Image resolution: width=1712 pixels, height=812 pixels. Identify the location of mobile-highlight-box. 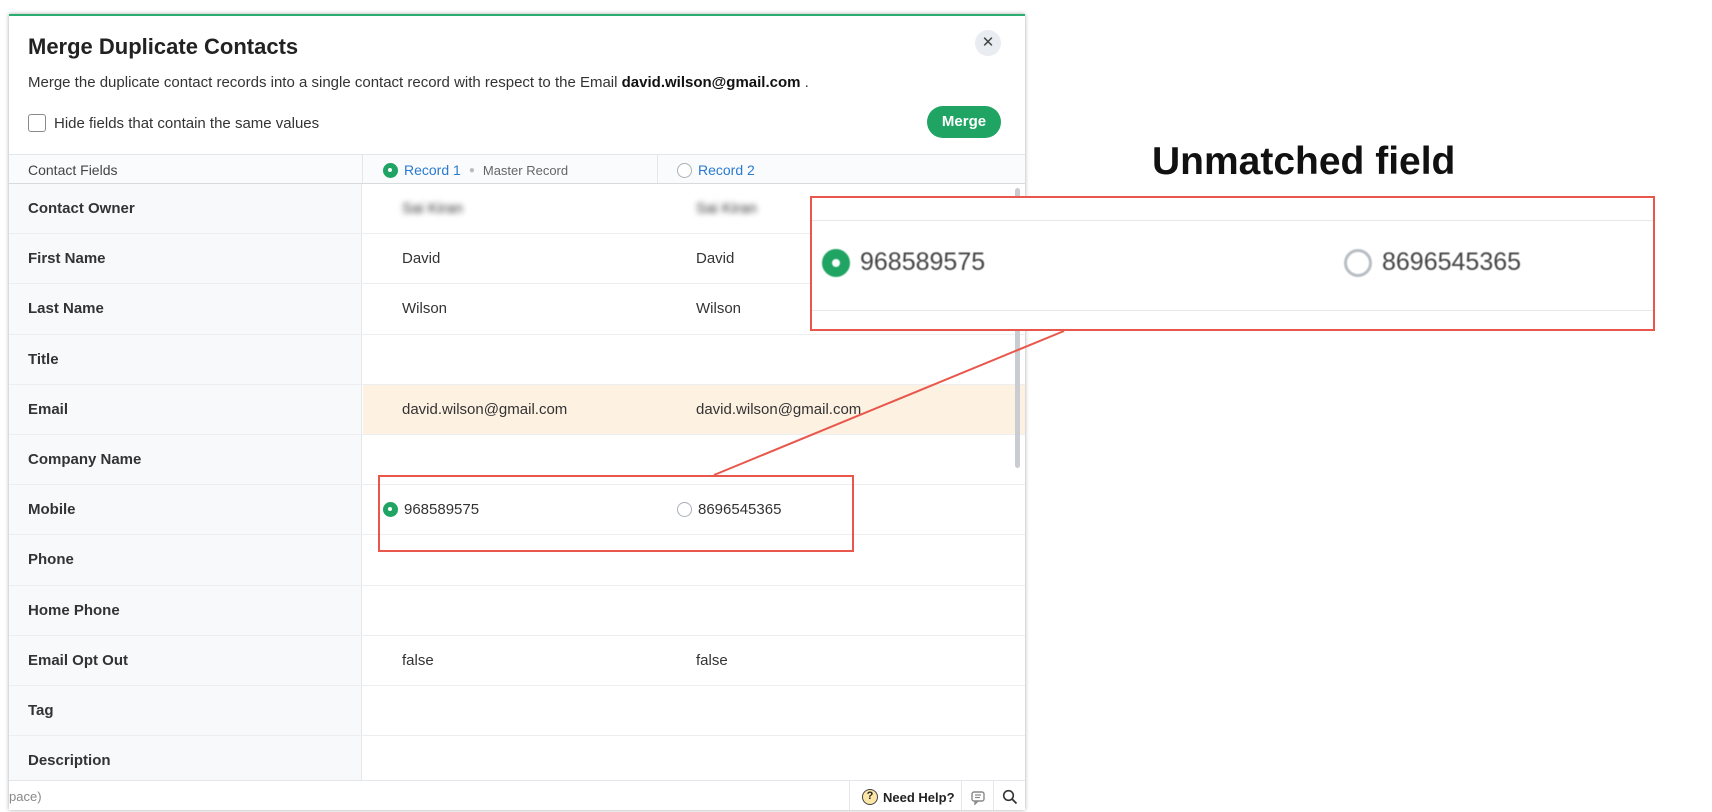
(616, 513).